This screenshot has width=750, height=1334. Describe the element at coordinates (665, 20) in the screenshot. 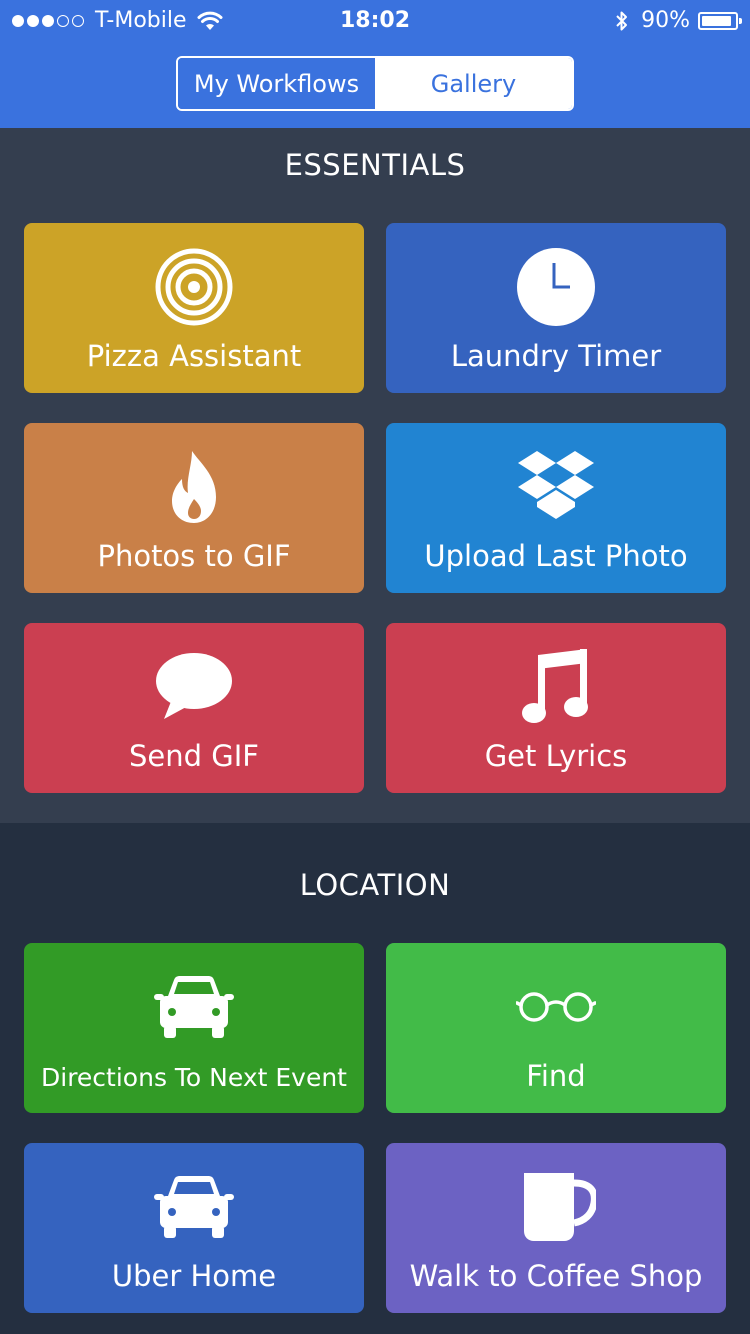

I see `battery-percent: 90%` at that location.